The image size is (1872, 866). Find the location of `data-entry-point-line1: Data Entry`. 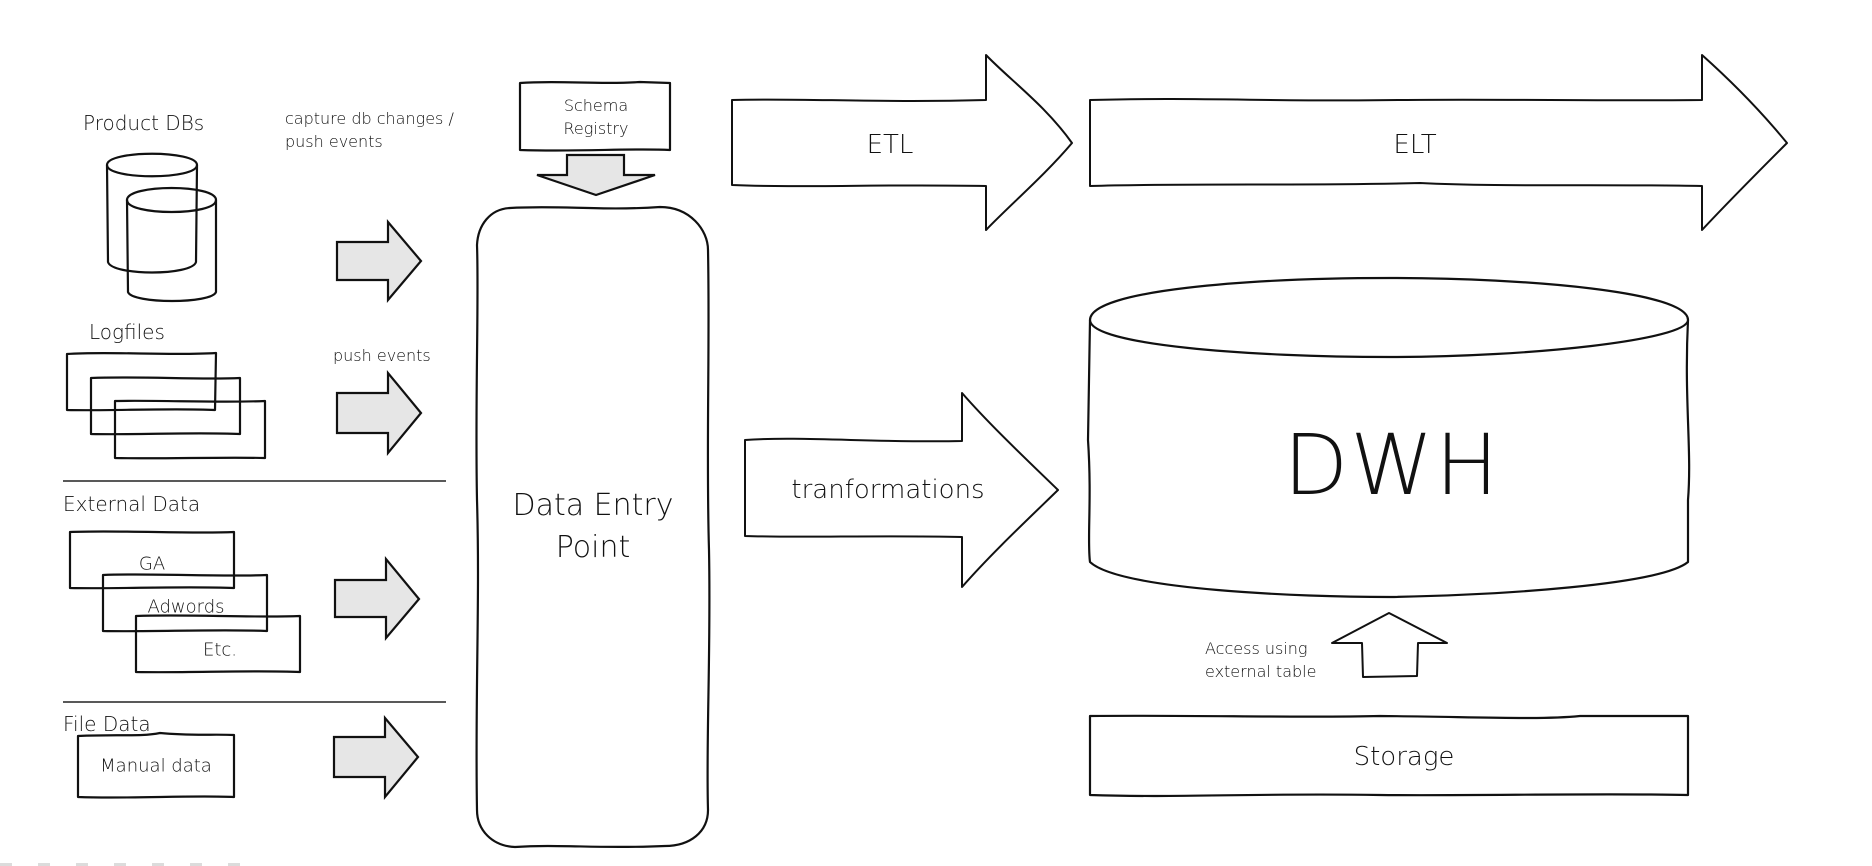

data-entry-point-line1: Data Entry is located at coordinates (593, 505).